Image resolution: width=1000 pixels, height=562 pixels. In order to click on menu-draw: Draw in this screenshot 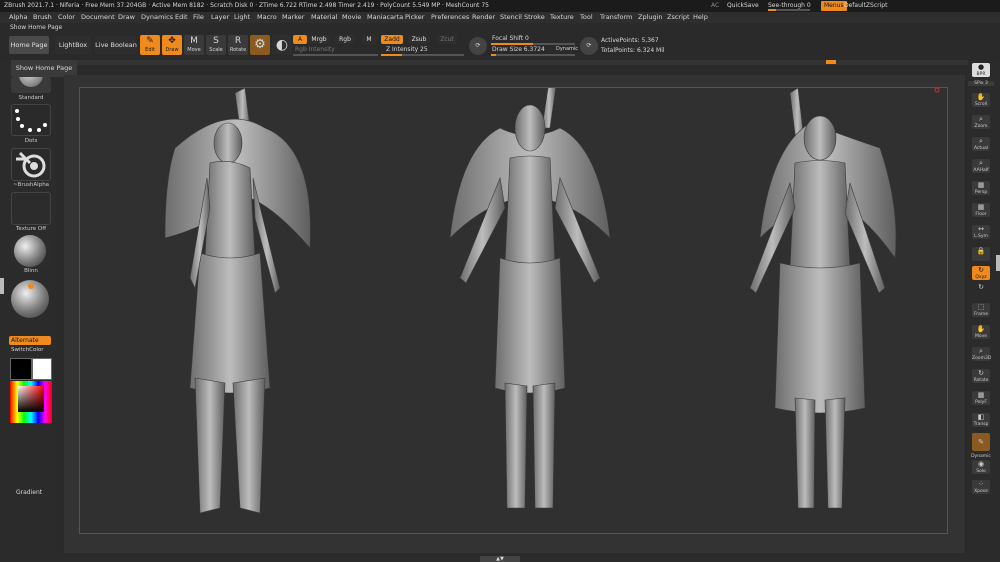, I will do `click(126, 17)`.